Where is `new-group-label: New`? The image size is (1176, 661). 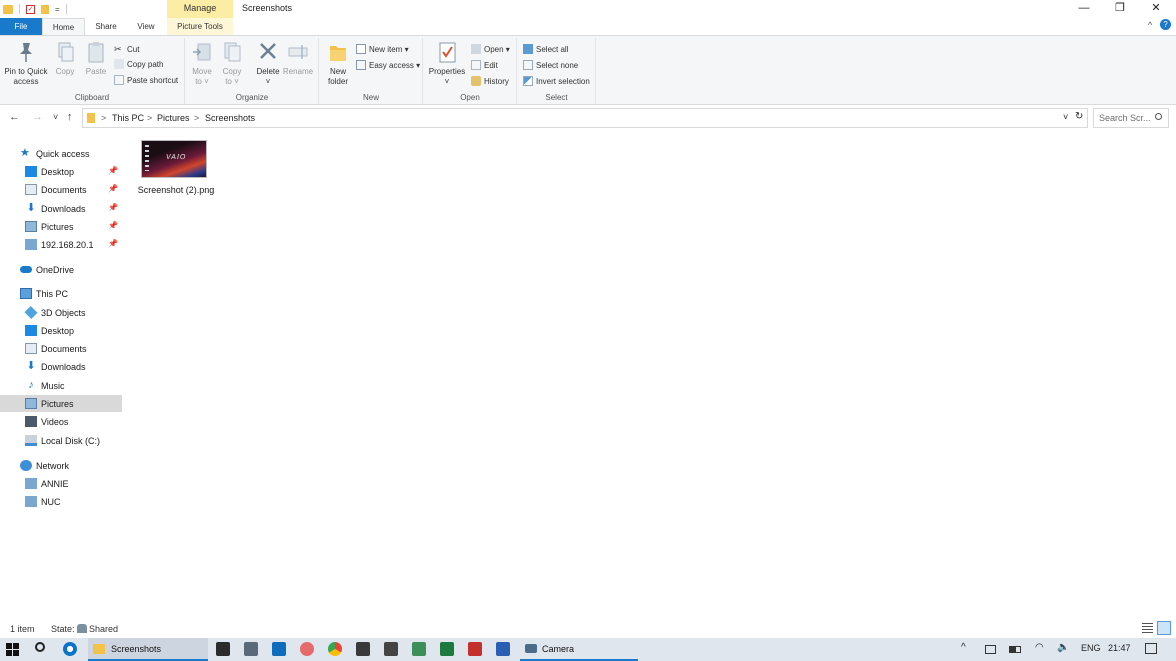
new-group-label: New is located at coordinates (370, 97).